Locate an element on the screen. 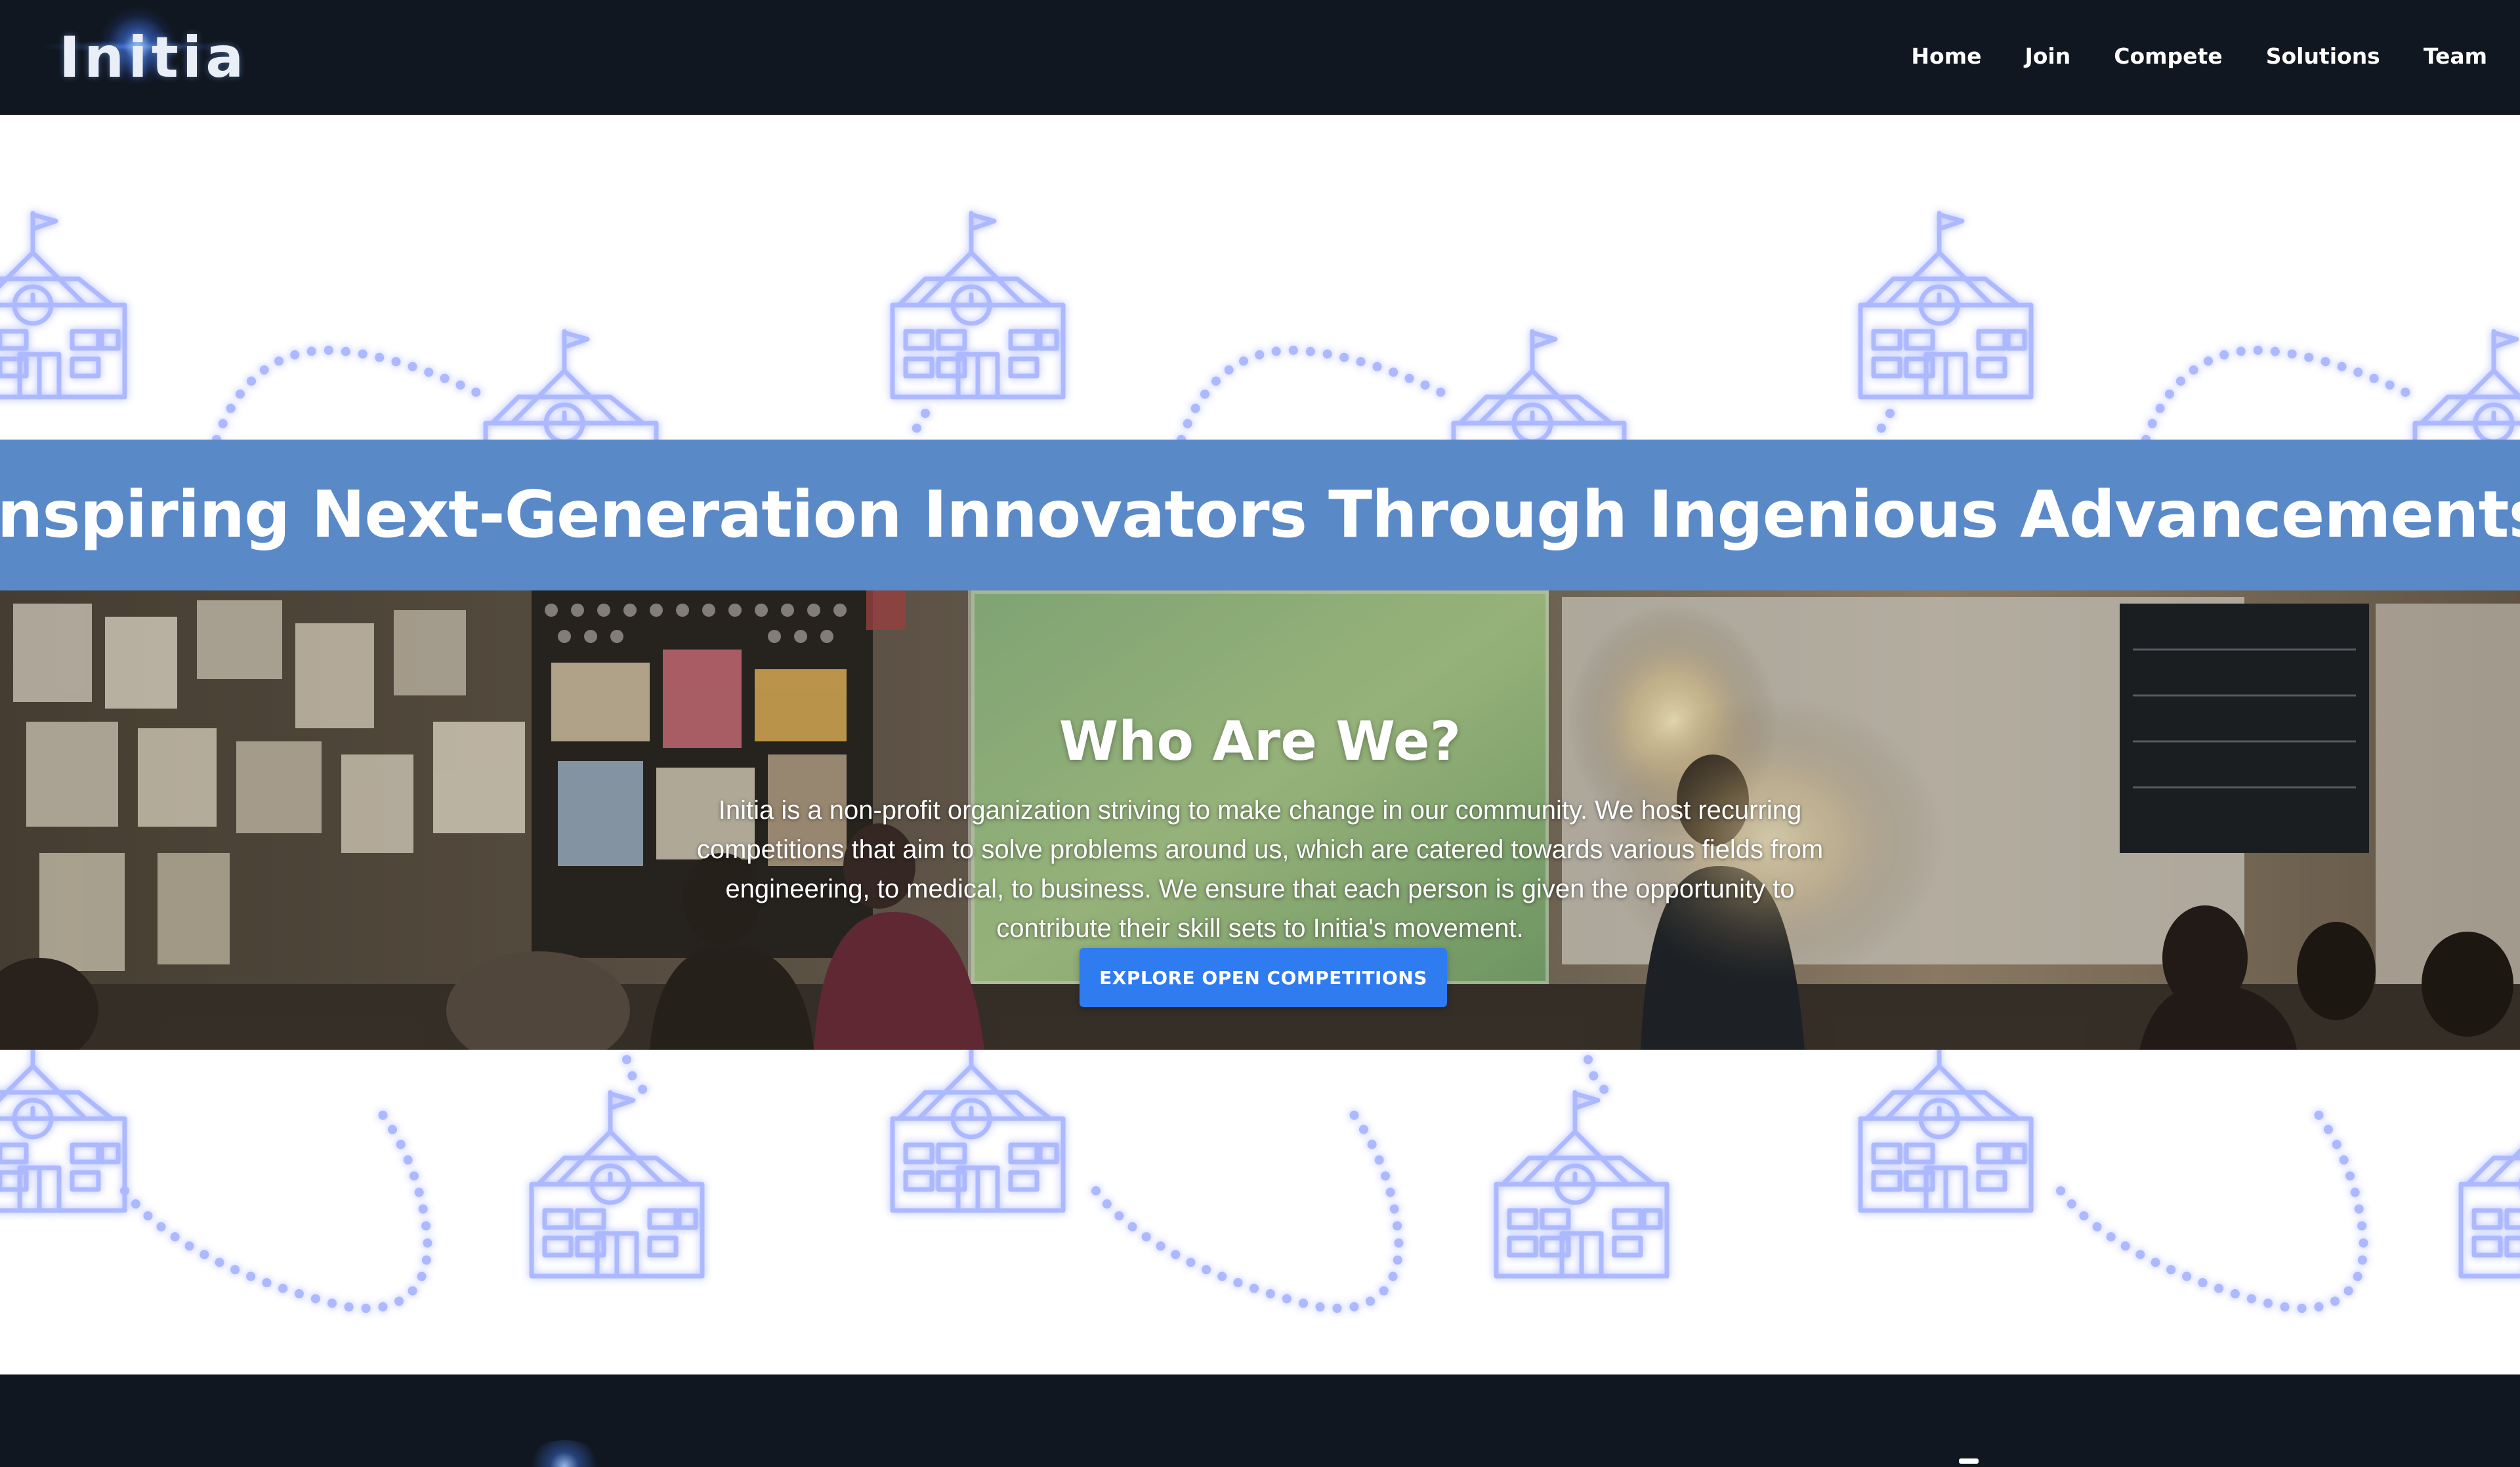  nav-item-join: Join is located at coordinates (2047, 56).